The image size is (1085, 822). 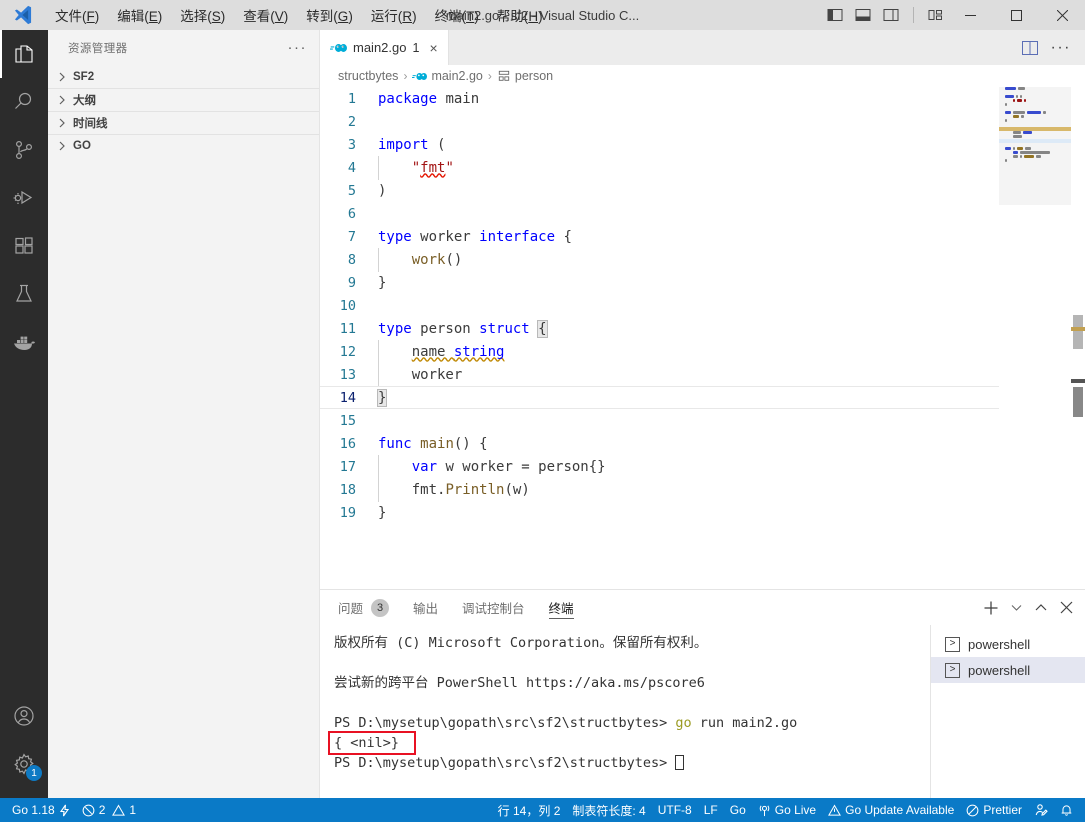 What do you see at coordinates (520, 15) in the screenshot?
I see `menu-help: 帮助(H)` at bounding box center [520, 15].